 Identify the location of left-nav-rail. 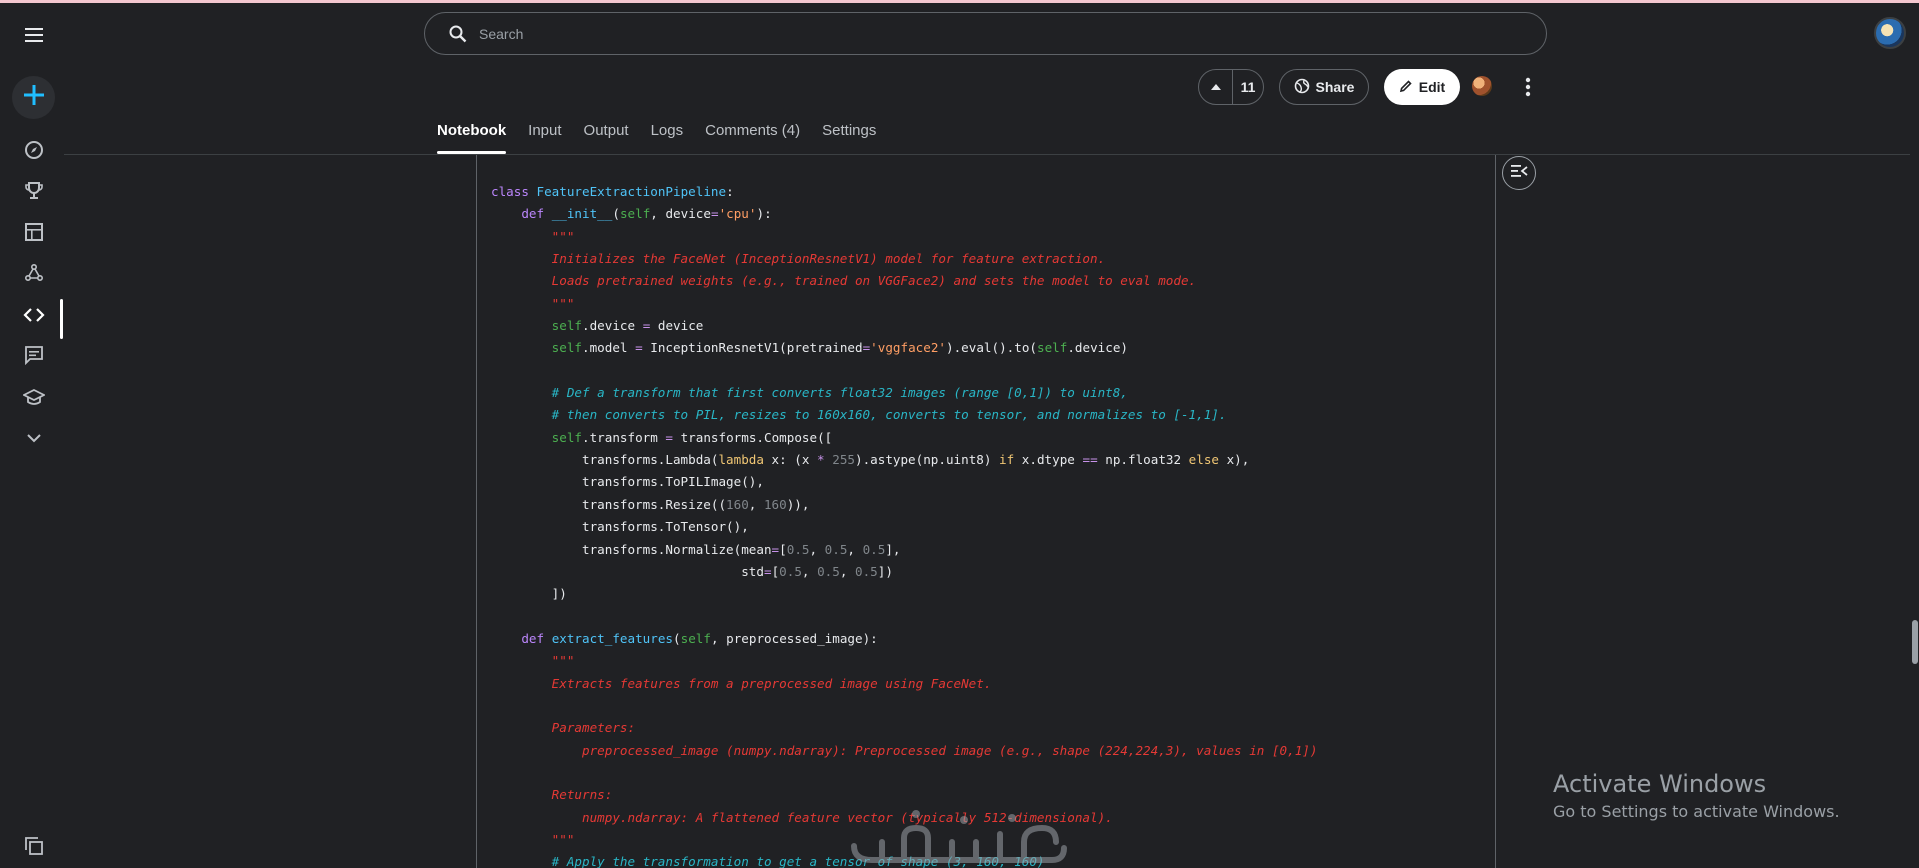
(32, 435).